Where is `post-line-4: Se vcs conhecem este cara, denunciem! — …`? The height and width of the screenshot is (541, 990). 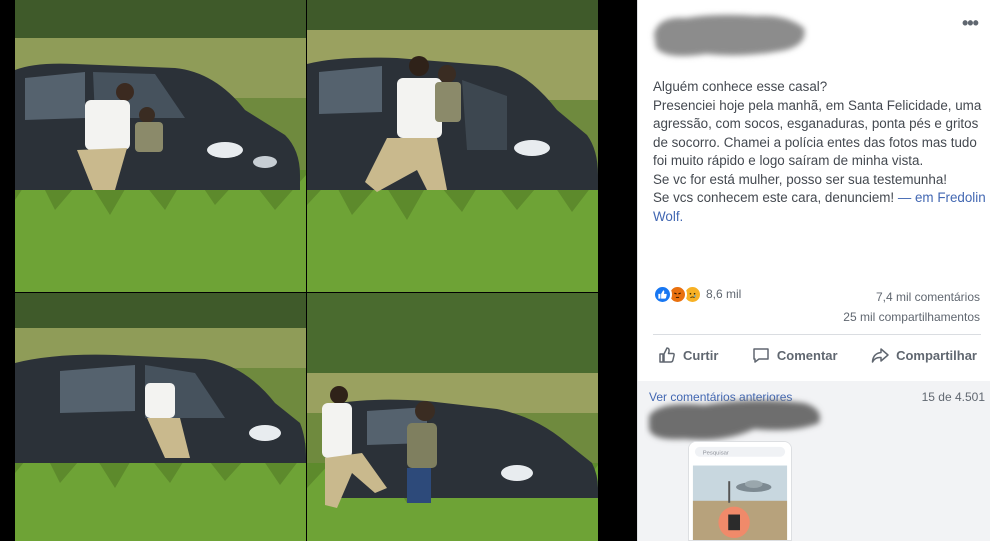
post-line-4: Se vcs conhecem este cara, denunciem! — … is located at coordinates (820, 207).